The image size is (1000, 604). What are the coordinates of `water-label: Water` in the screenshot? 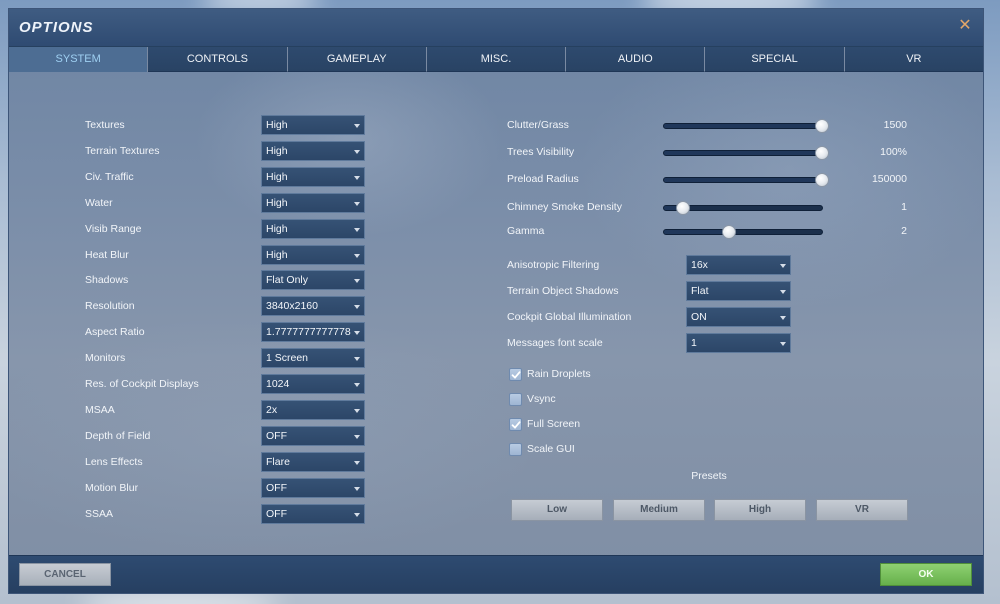 It's located at (99, 203).